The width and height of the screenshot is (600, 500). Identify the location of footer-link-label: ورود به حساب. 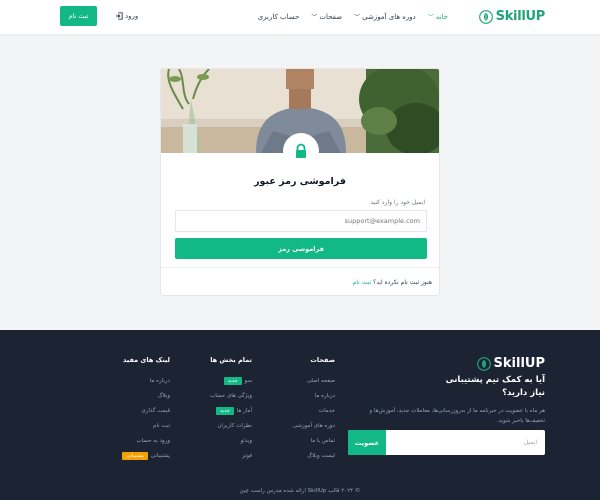
(153, 440).